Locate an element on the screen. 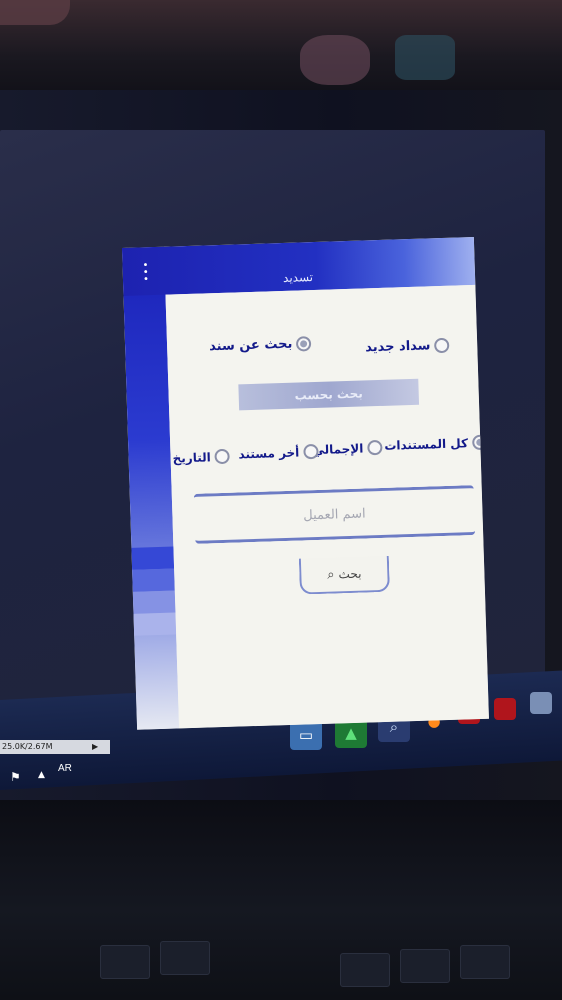 The height and width of the screenshot is (1000, 562). radio-date: التاريخ is located at coordinates (201, 457).